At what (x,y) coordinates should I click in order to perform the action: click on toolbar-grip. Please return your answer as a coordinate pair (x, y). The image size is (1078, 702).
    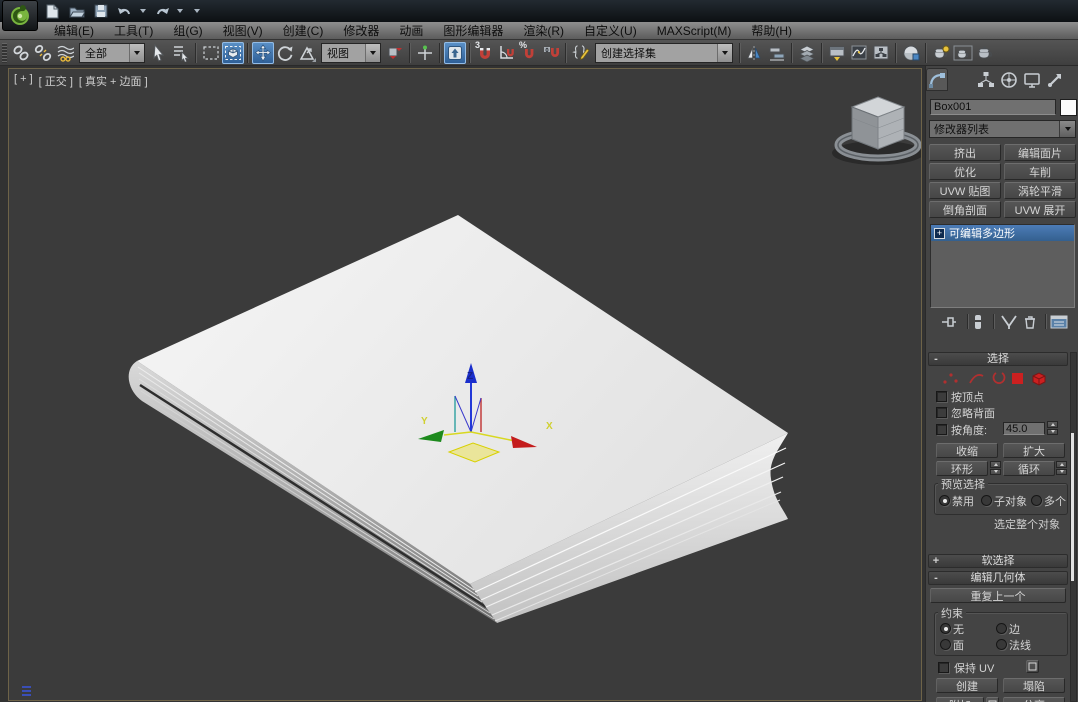
    Looking at the image, I should click on (4, 52).